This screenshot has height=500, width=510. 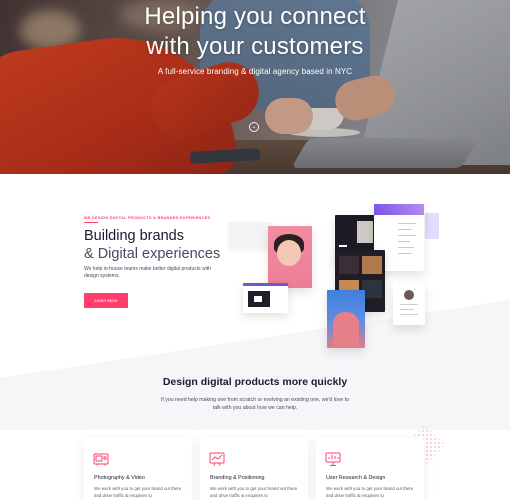 I want to click on portrait-face, so click(x=289, y=253).